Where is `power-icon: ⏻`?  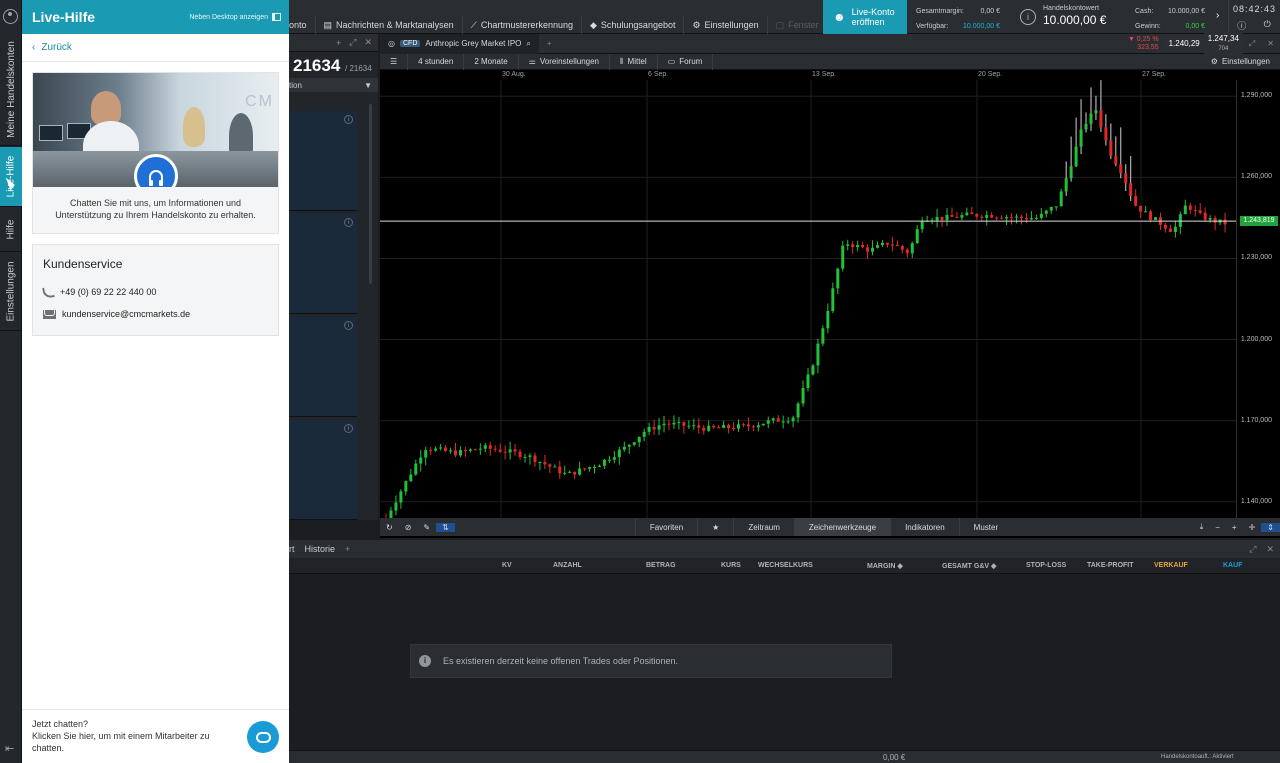
power-icon: ⏻ is located at coordinates (1268, 25).